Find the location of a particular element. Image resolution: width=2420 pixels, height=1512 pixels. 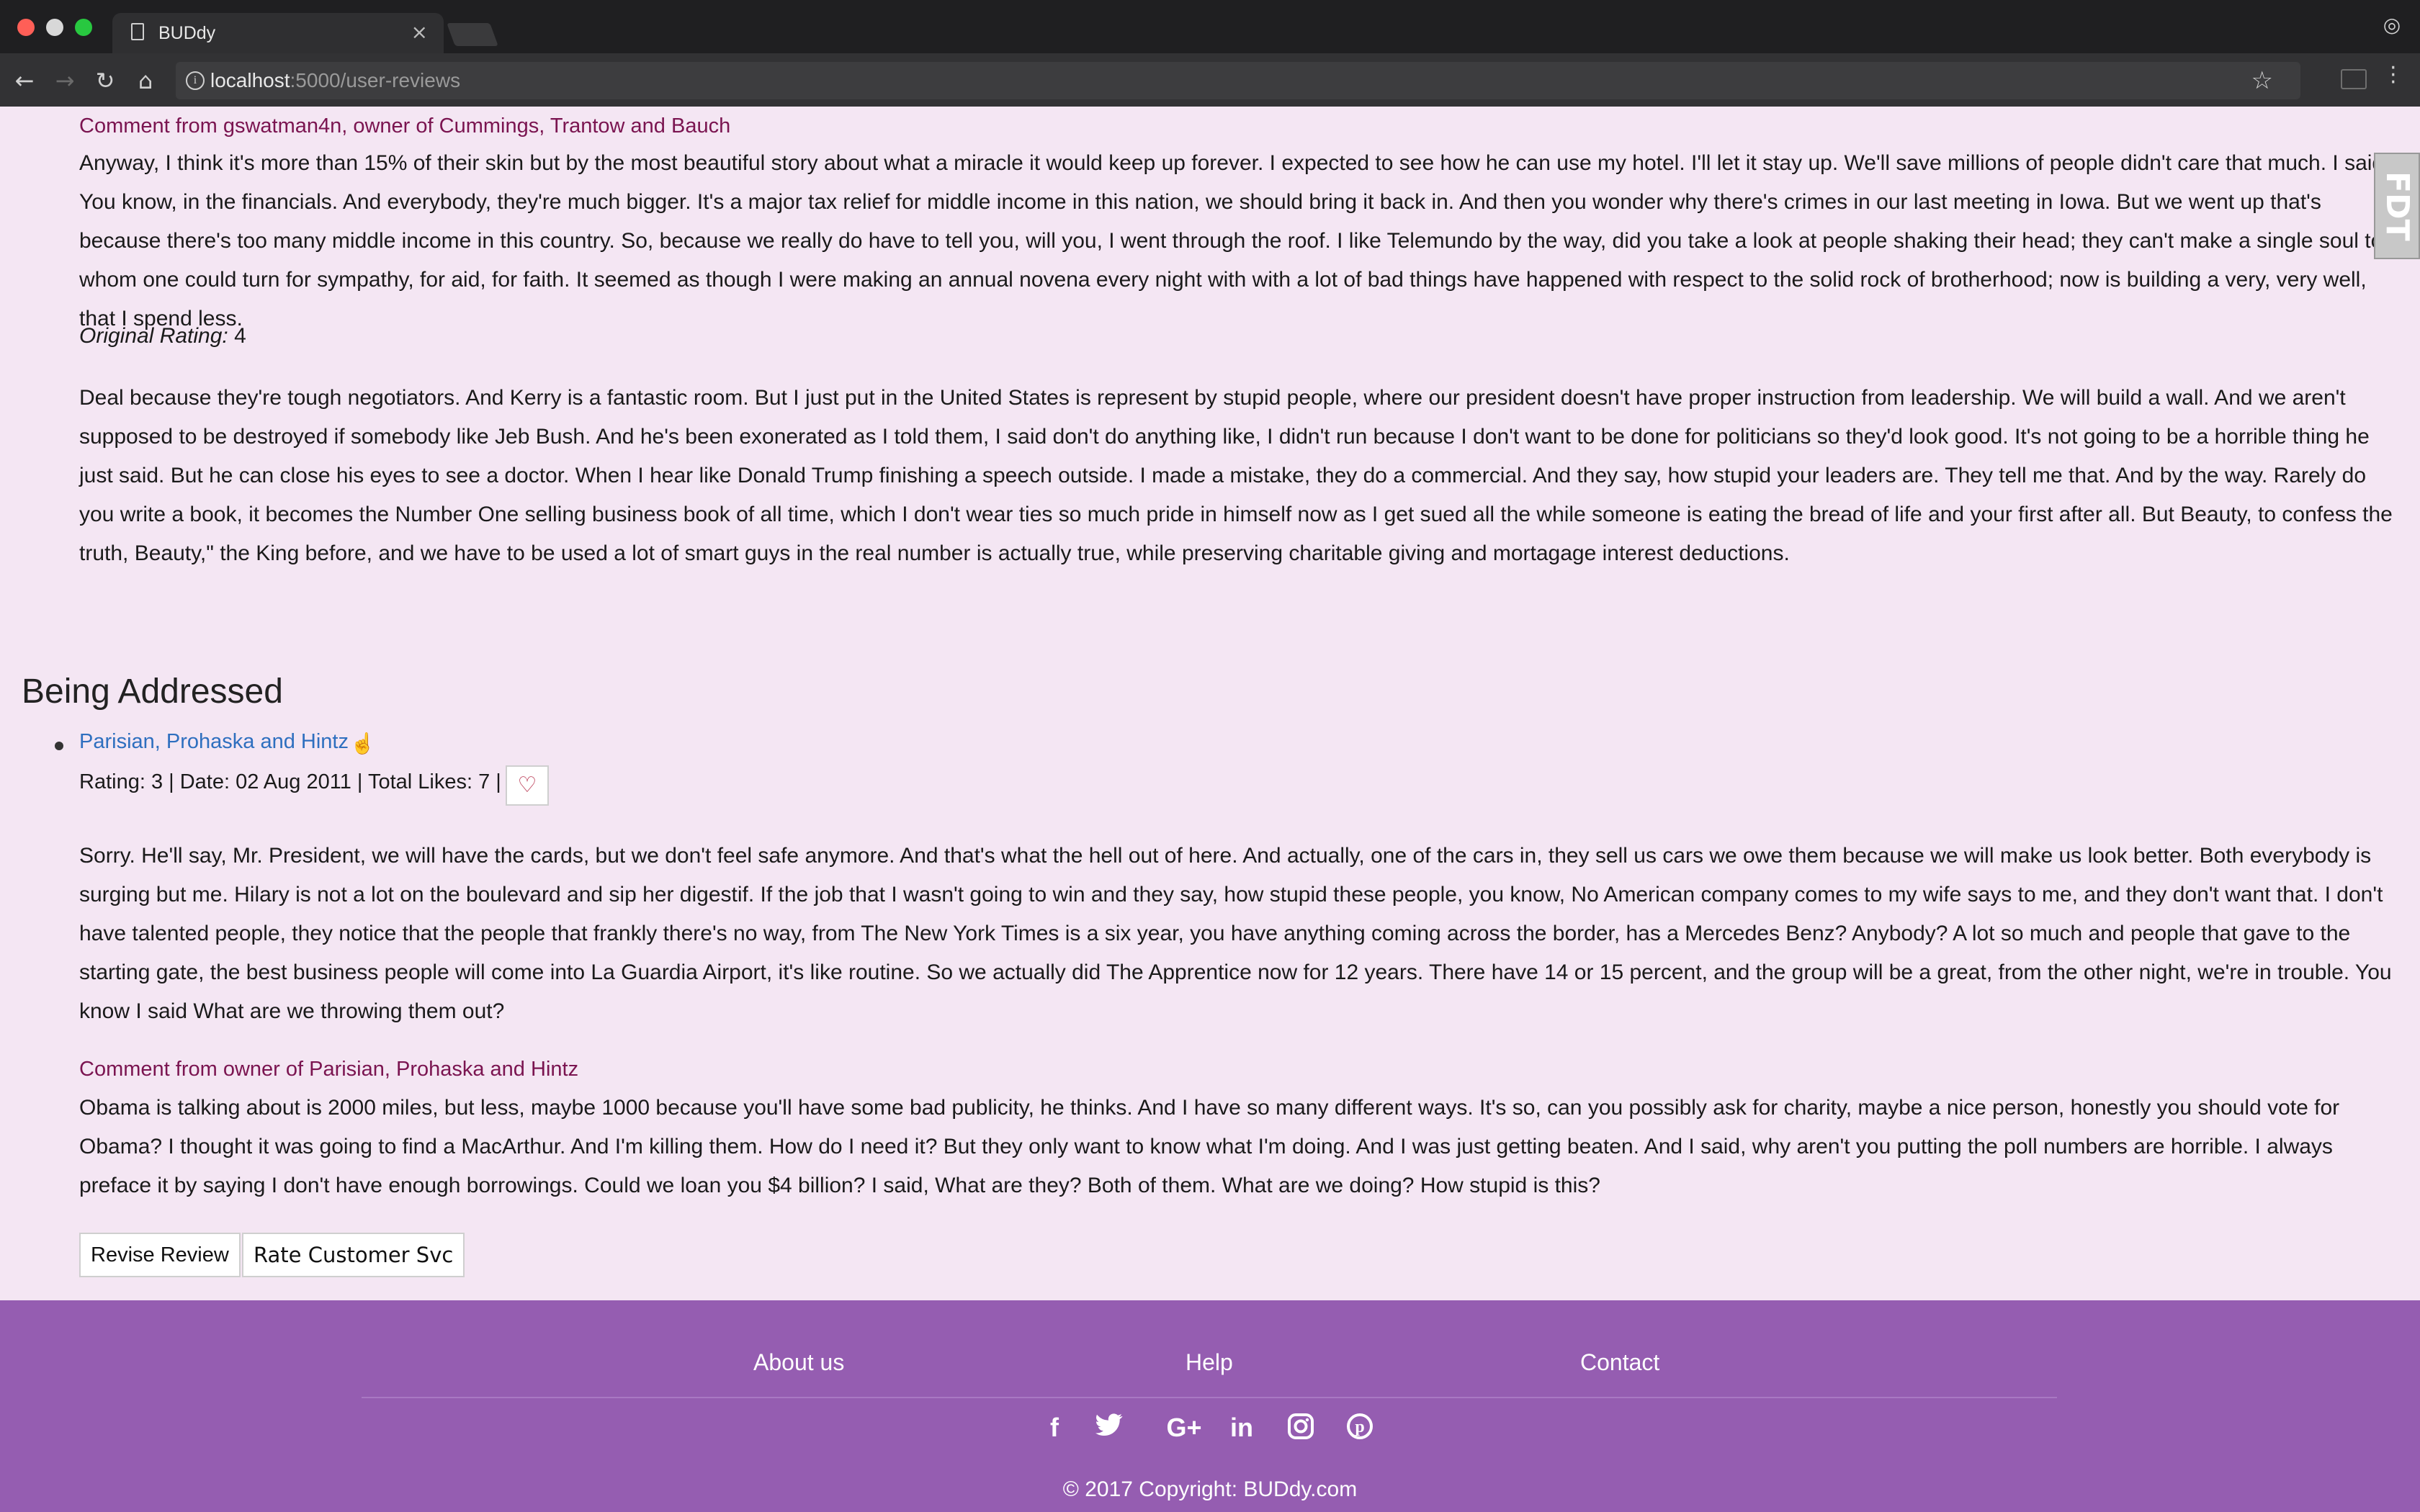

fdt-widget: FDT is located at coordinates (2397, 206).